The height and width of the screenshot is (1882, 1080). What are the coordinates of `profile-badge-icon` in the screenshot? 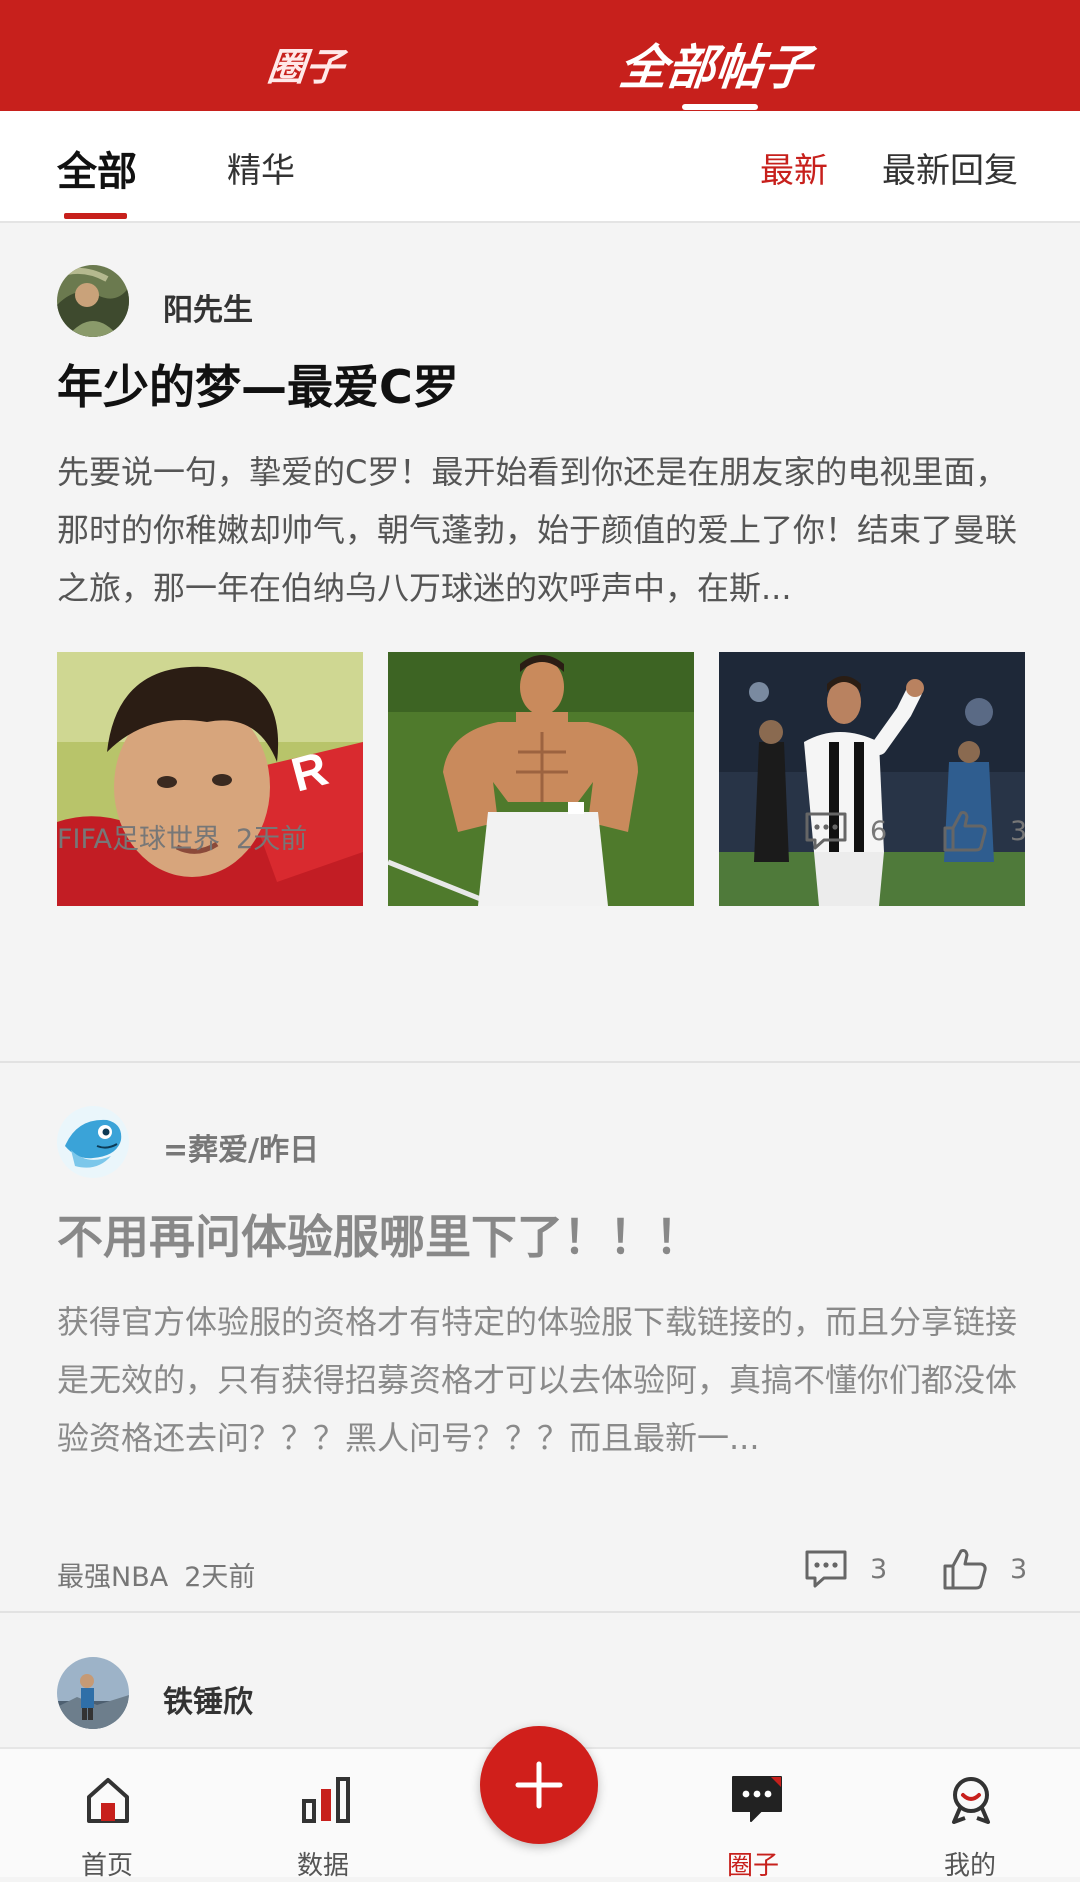 It's located at (971, 1800).